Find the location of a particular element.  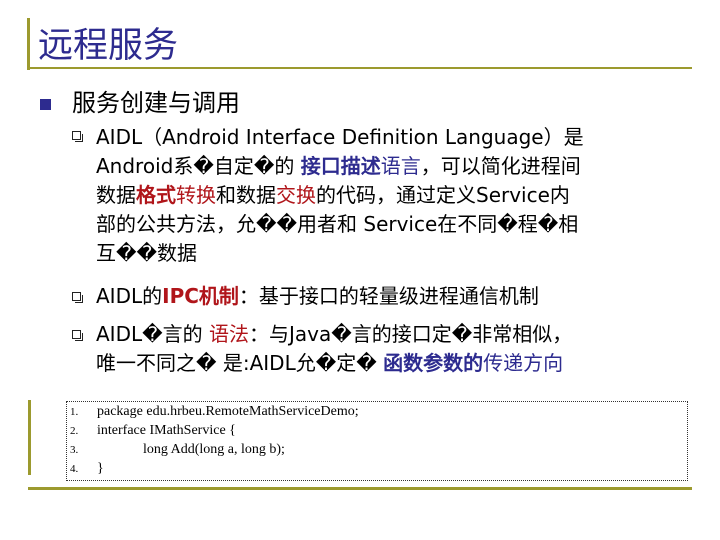

text-run: 数据 is located at coordinates (116, 195).